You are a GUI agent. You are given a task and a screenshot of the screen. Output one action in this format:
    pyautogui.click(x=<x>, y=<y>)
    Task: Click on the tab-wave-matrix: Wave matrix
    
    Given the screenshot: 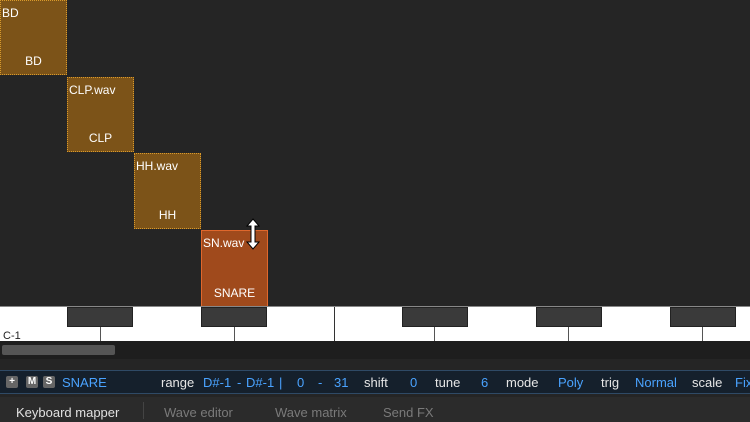 What is the action you would take?
    pyautogui.click(x=311, y=412)
    